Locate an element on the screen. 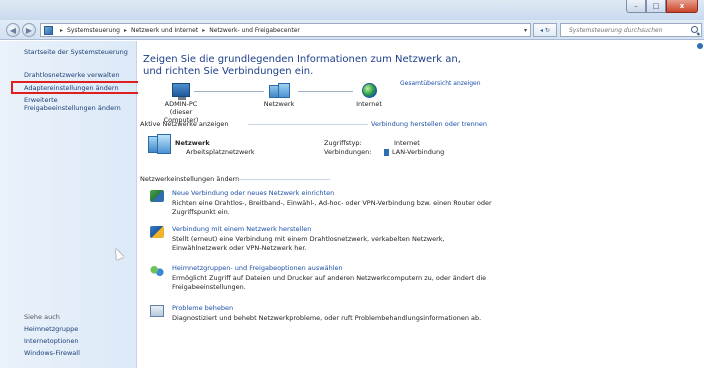  breadcrumb-netzwerk-internet: Netzwerk und Internet is located at coordinates (164, 30).